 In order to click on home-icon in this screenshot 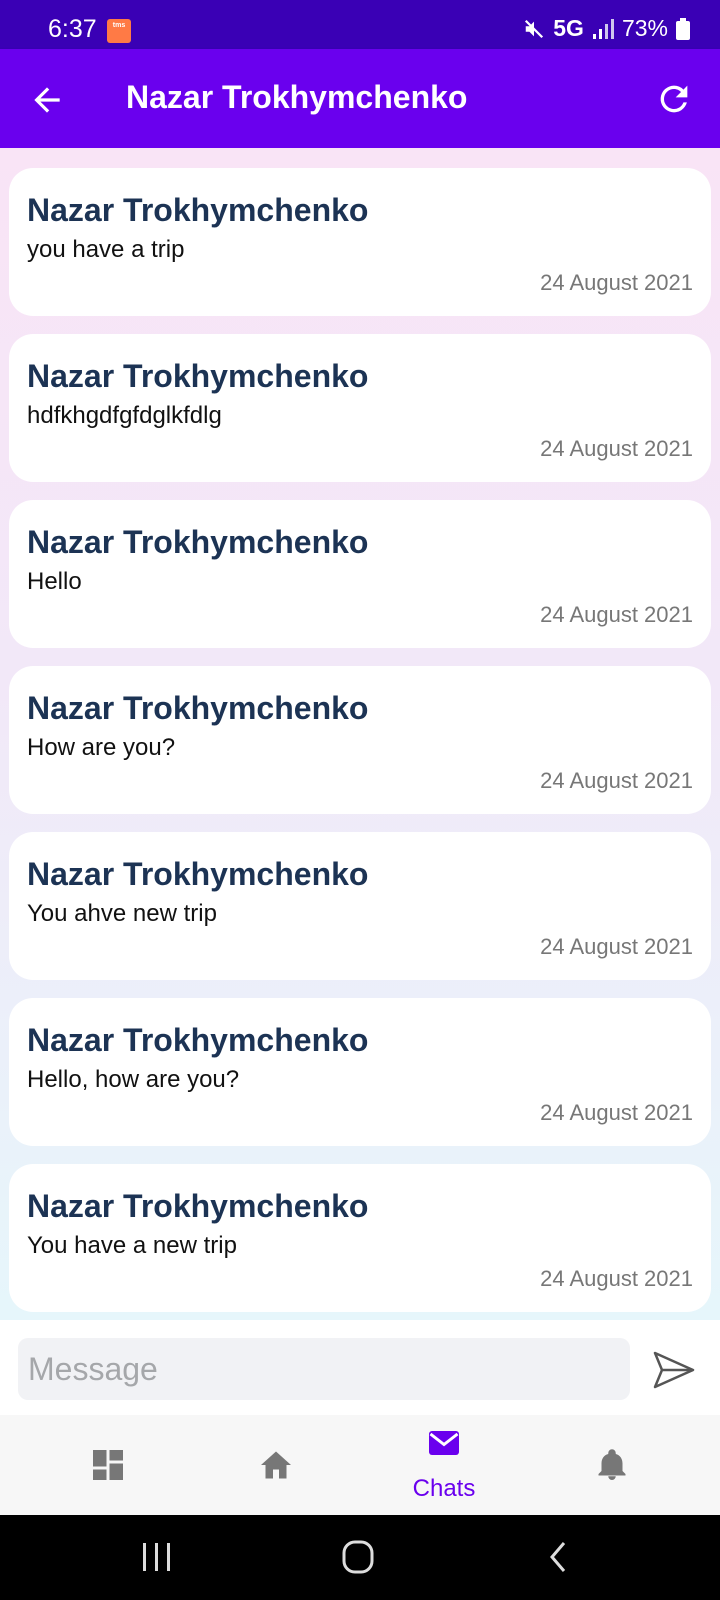, I will do `click(276, 1465)`.